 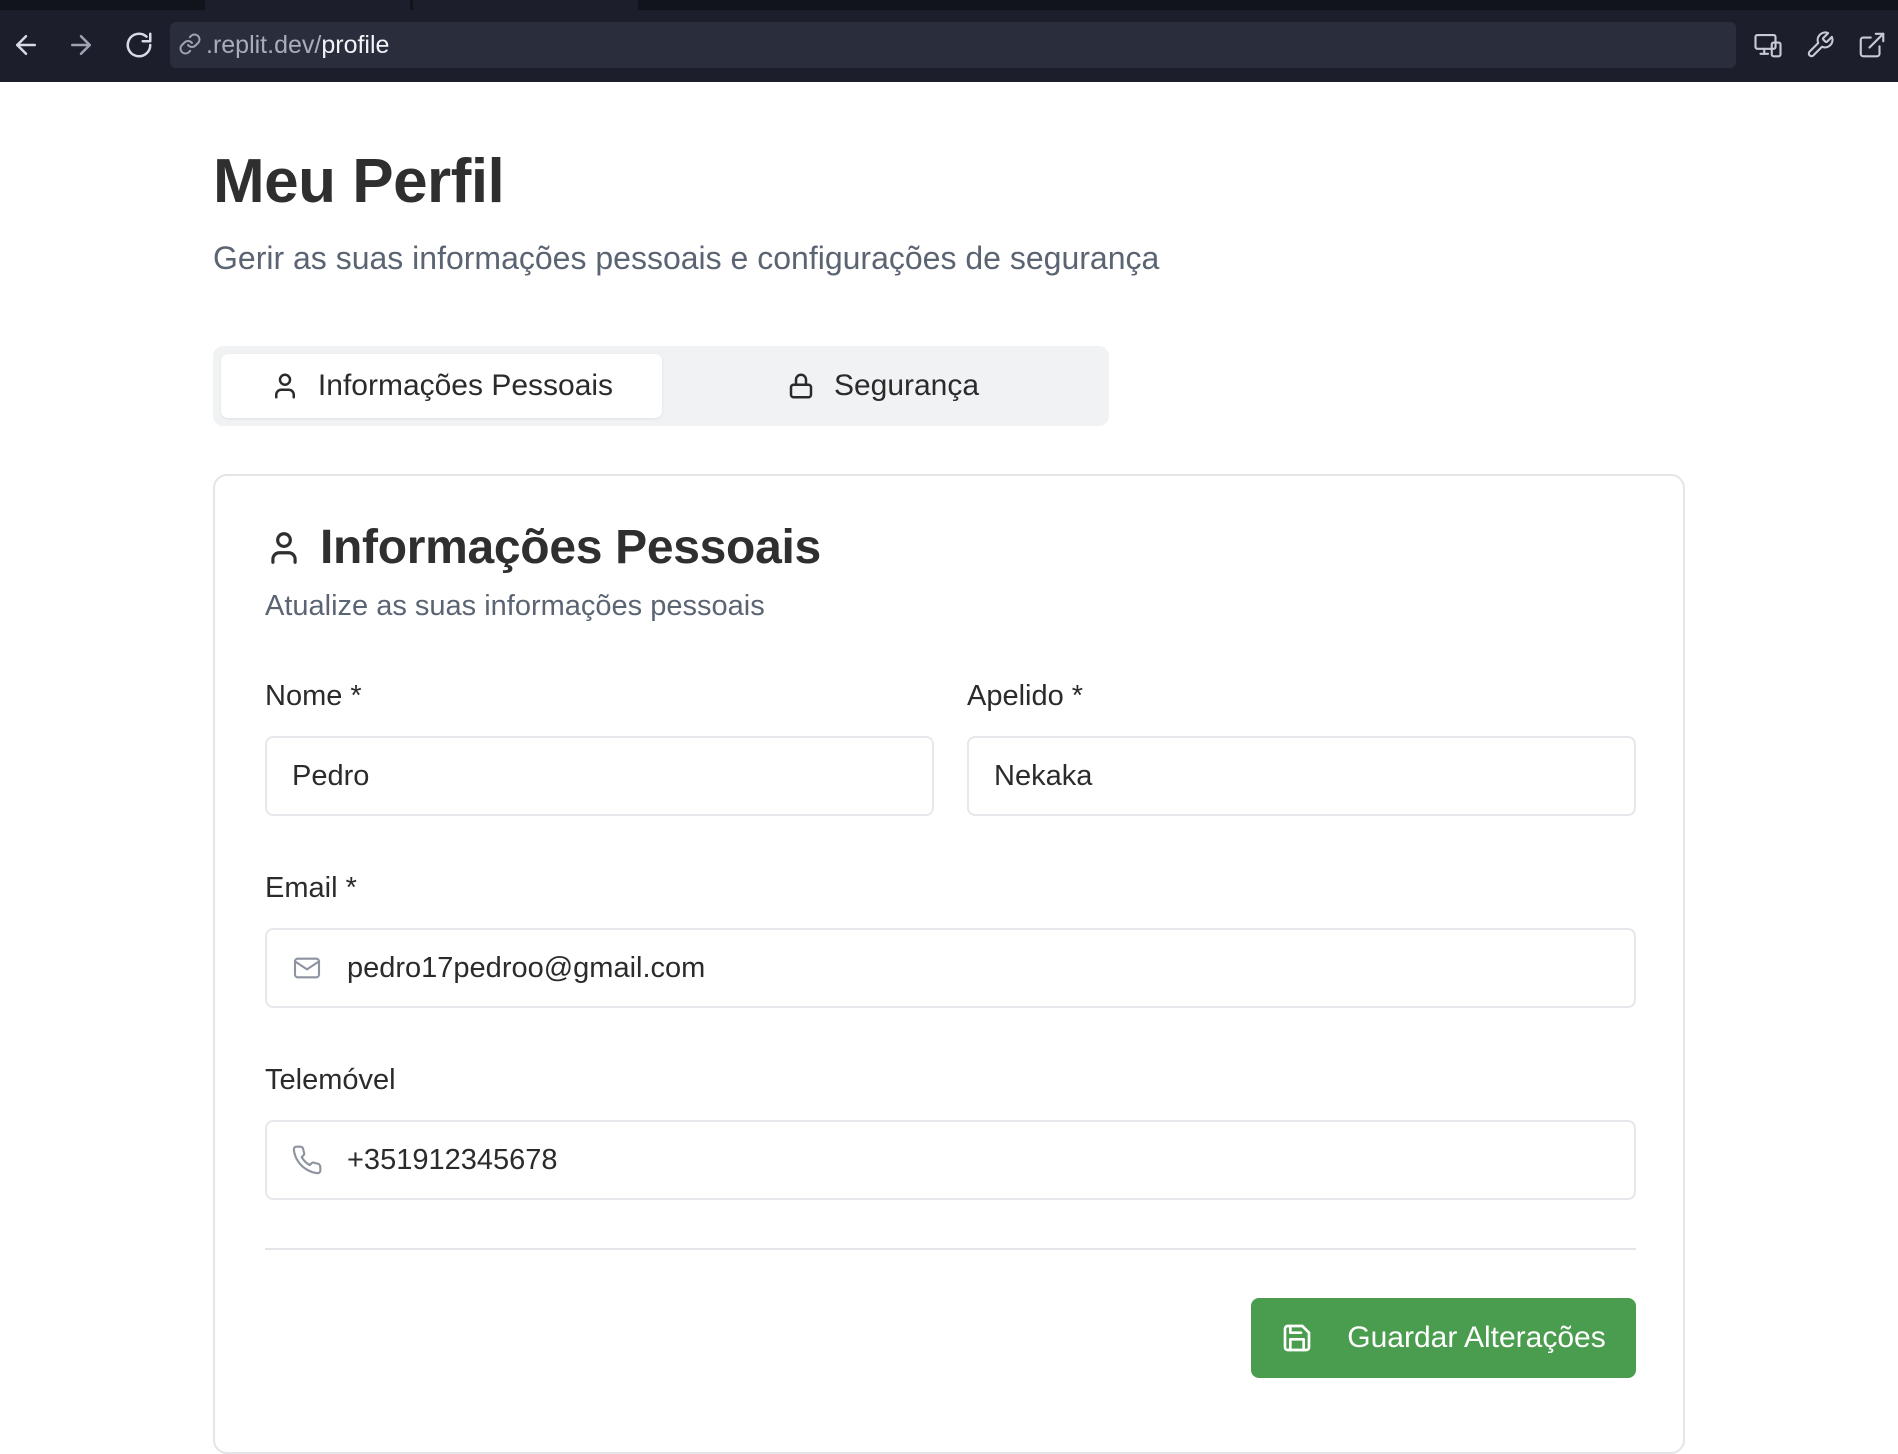 What do you see at coordinates (26, 45) in the screenshot?
I see `arrow-left-icon` at bounding box center [26, 45].